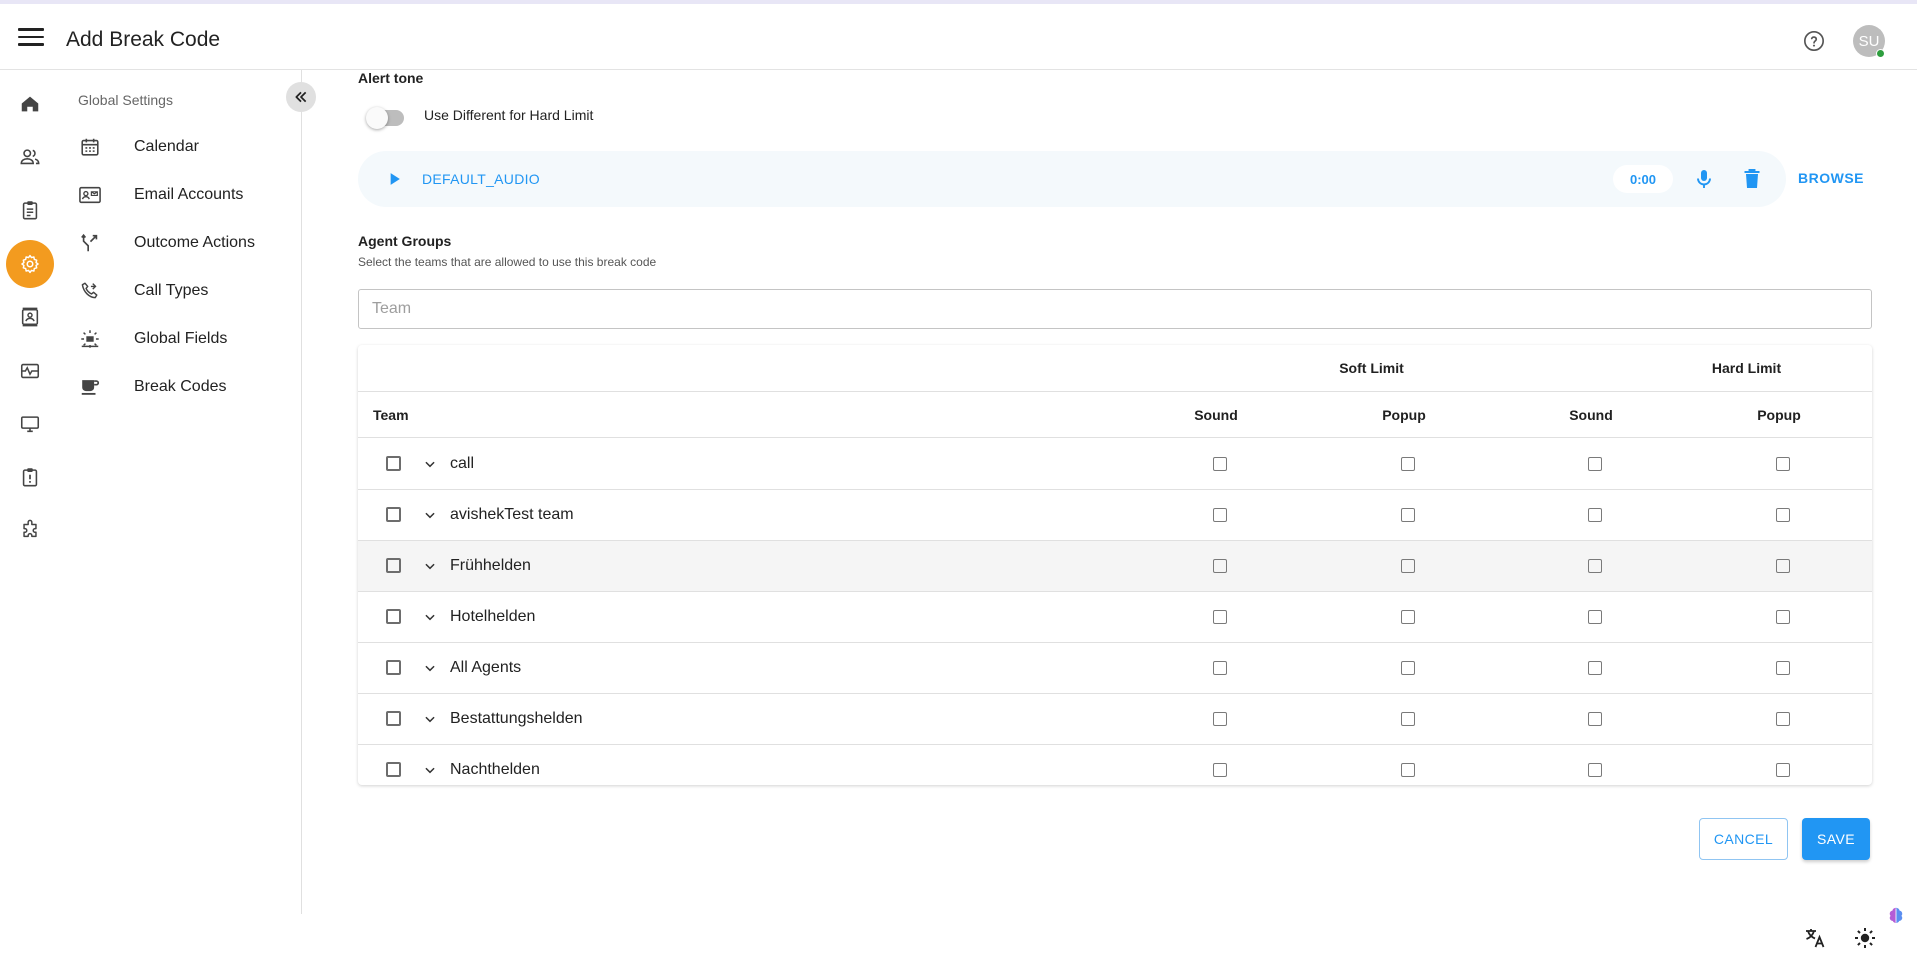 Image resolution: width=1917 pixels, height=963 pixels. What do you see at coordinates (90, 195) in the screenshot?
I see `contact-mail-icon` at bounding box center [90, 195].